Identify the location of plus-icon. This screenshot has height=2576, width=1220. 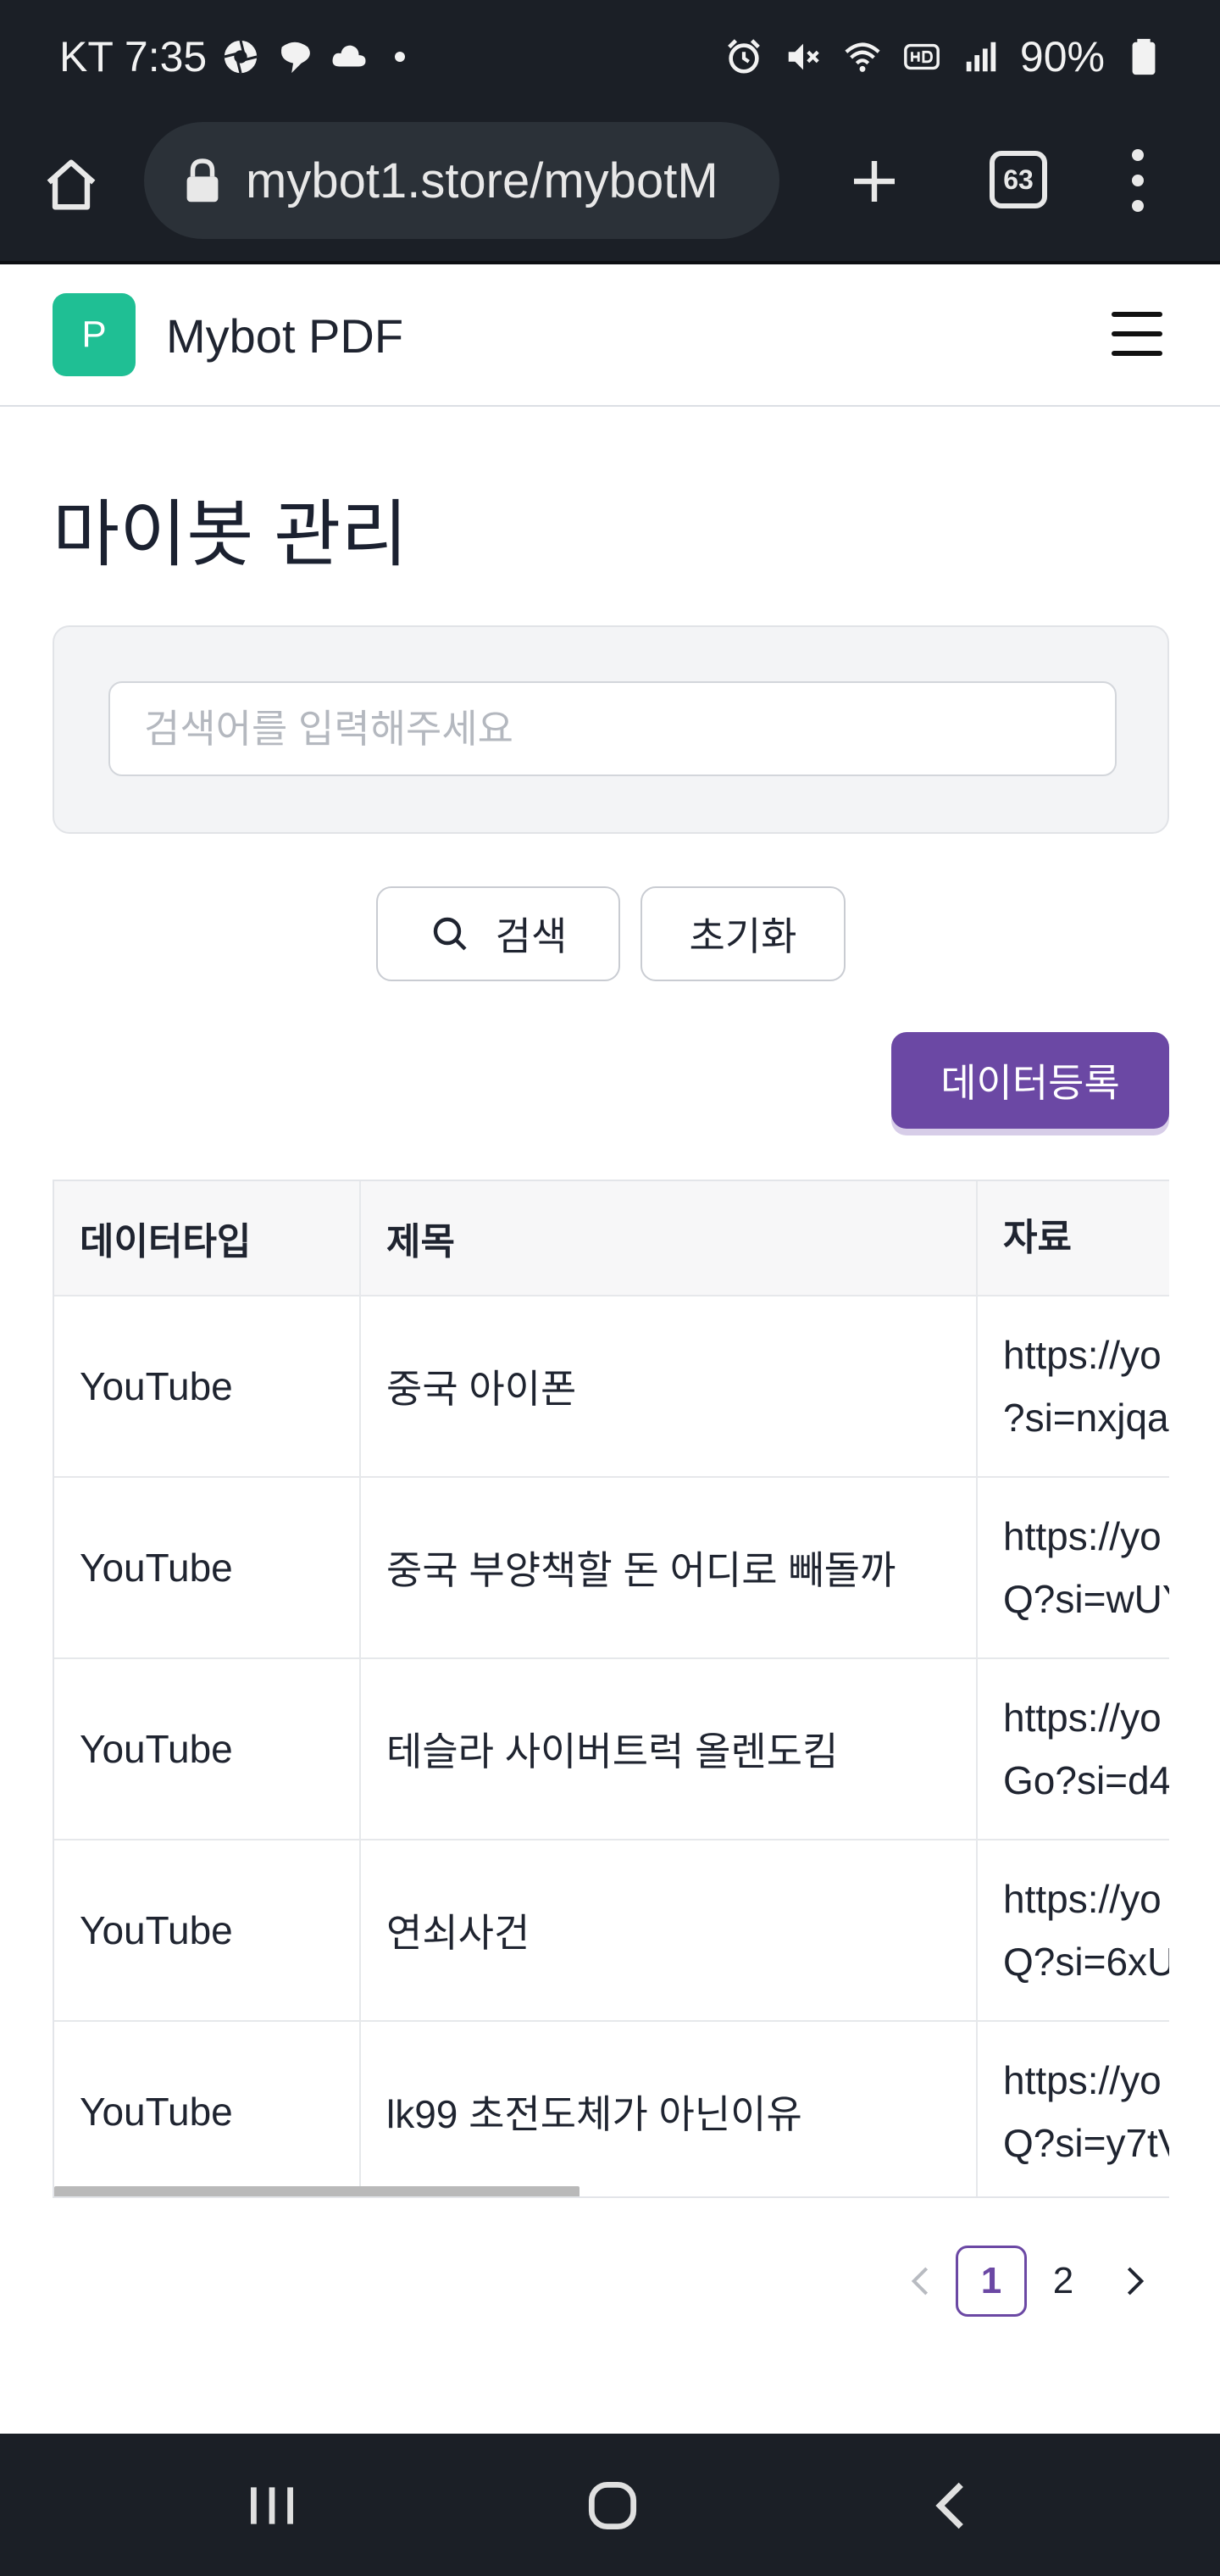
(874, 181).